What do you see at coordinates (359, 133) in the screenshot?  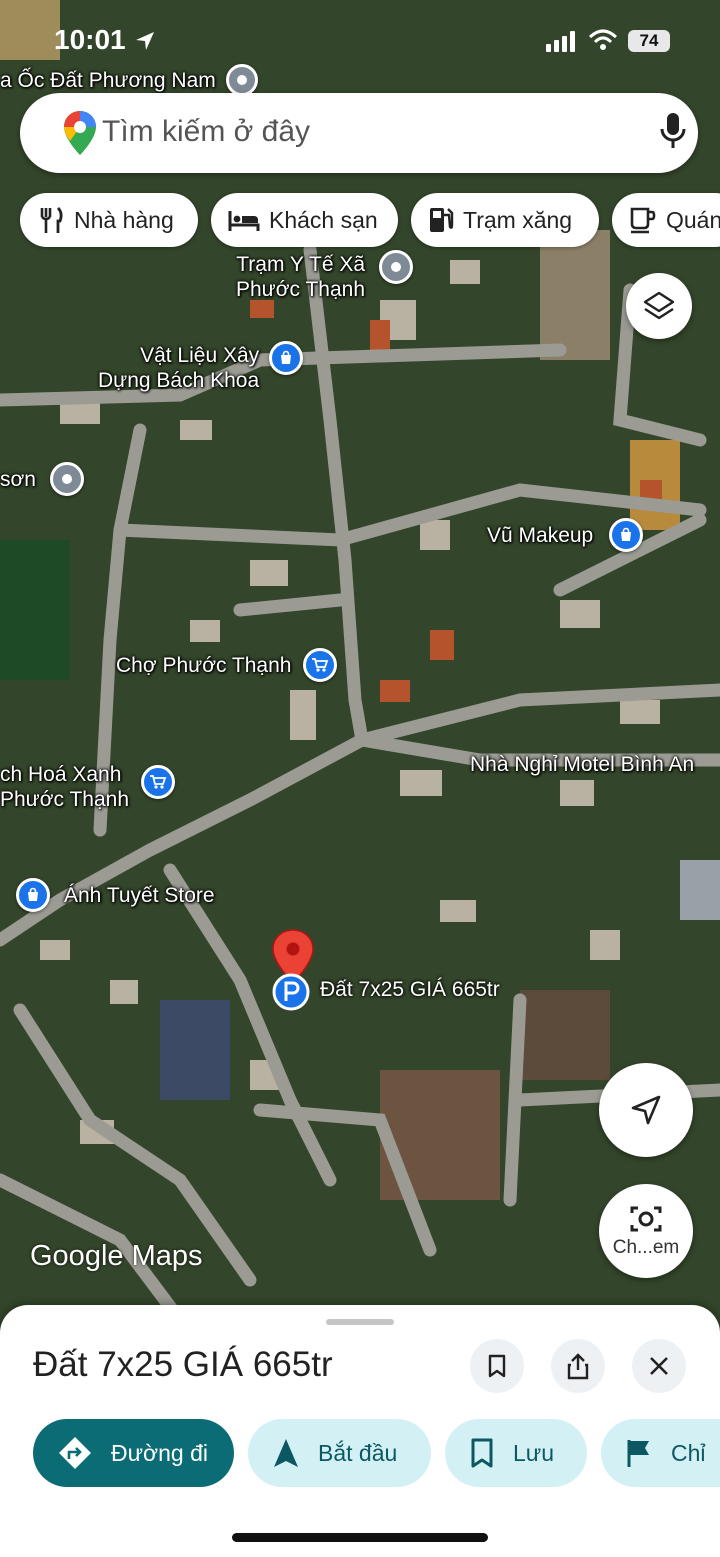 I see `search-bar: Tìm kiếm ở đây` at bounding box center [359, 133].